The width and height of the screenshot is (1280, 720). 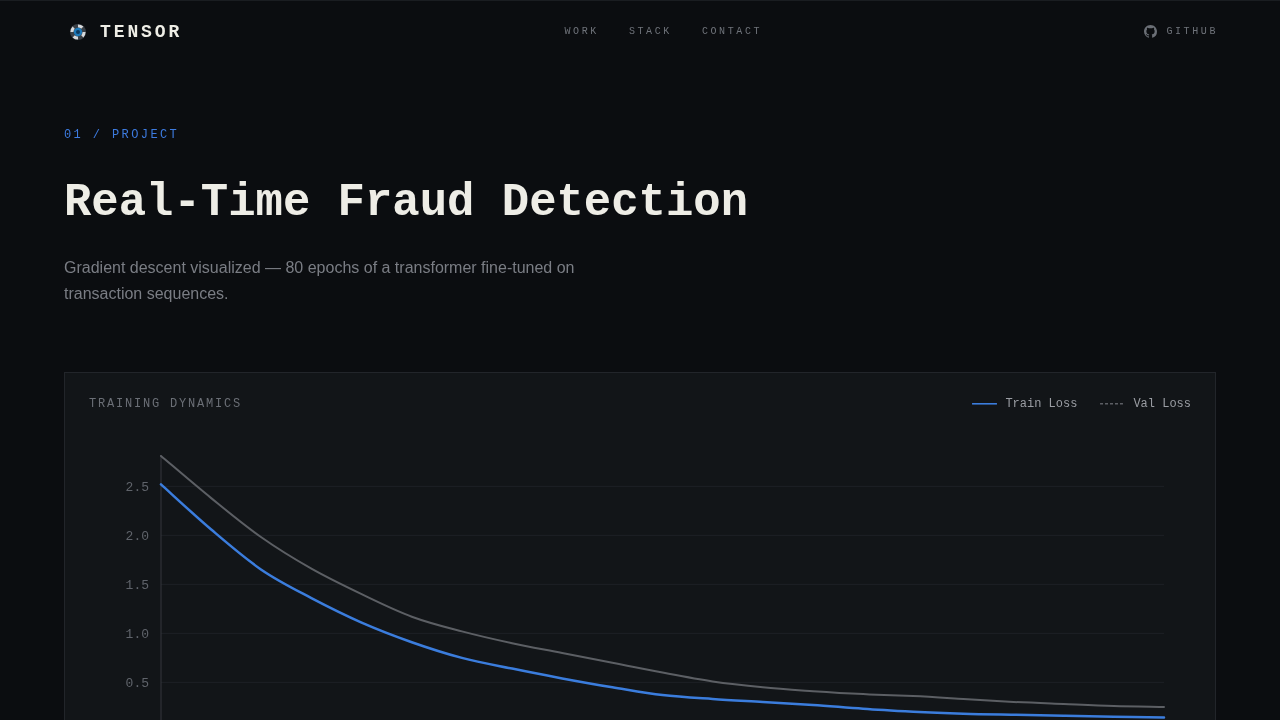 I want to click on section-label: 01 / PROJECT, so click(x=122, y=135).